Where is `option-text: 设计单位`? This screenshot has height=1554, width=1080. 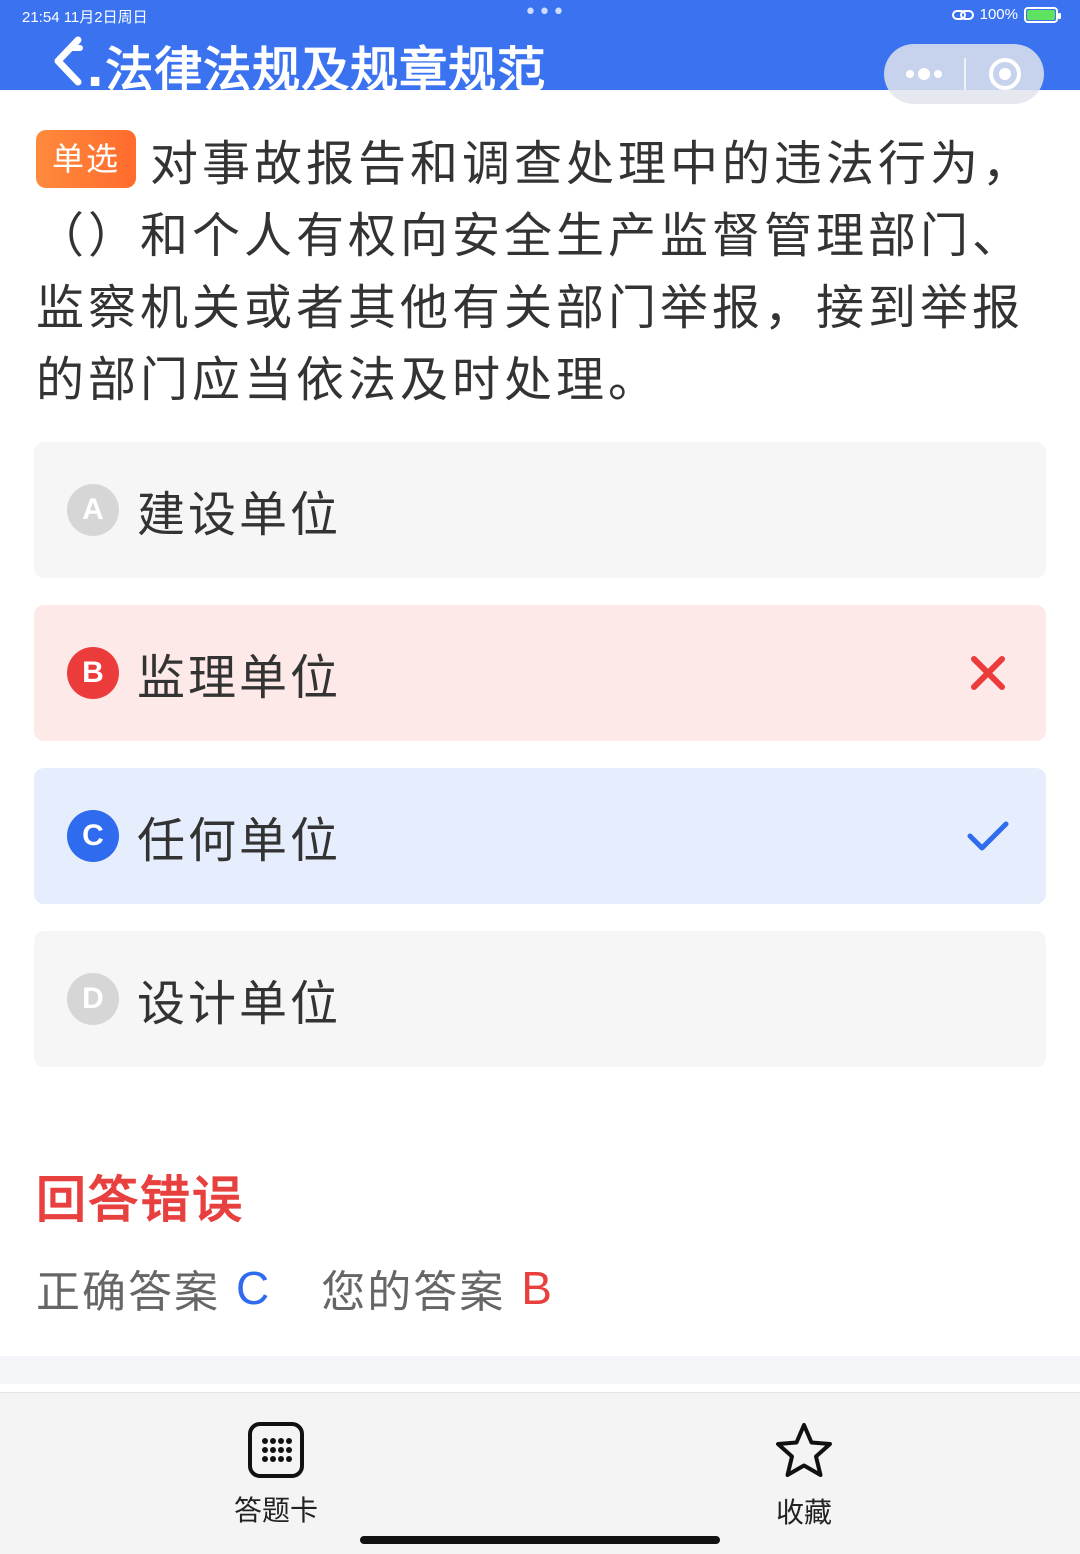
option-text: 设计单位 is located at coordinates (239, 1004).